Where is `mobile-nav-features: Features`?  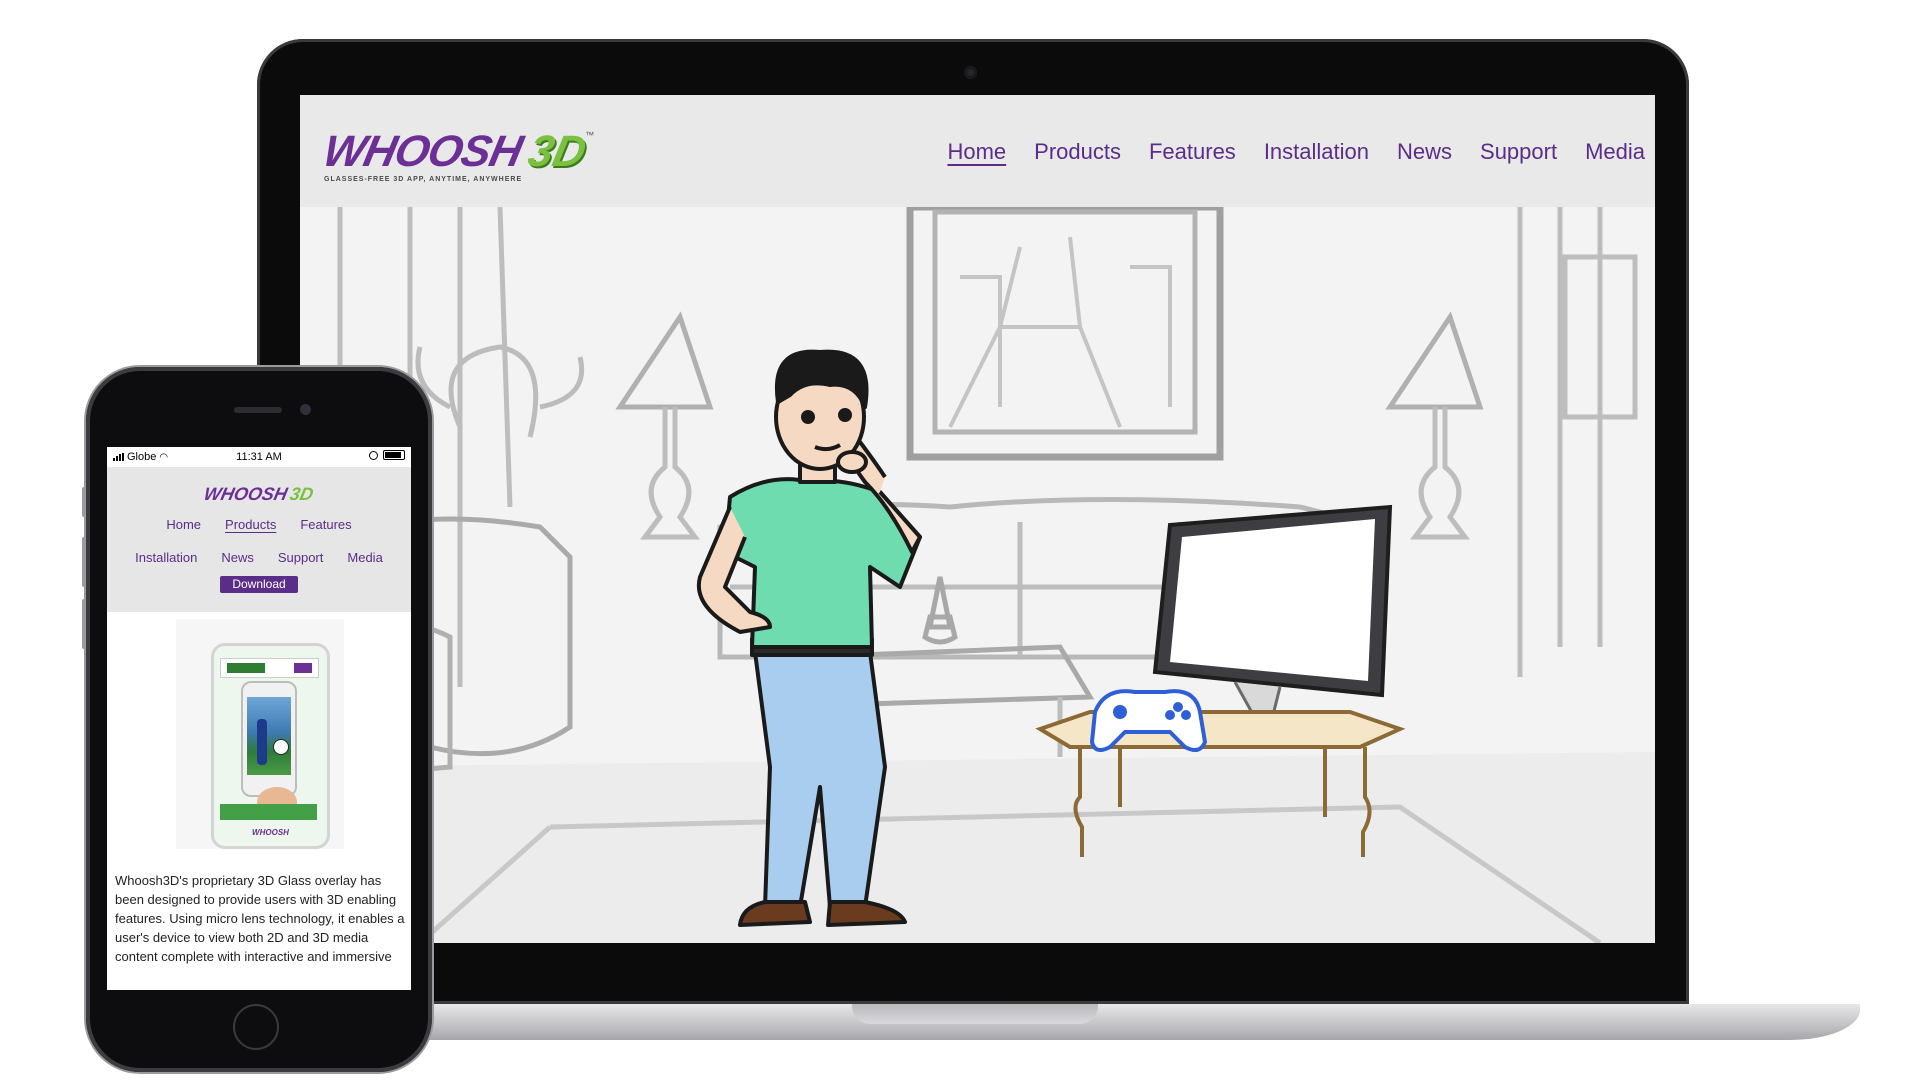
mobile-nav-features: Features is located at coordinates (325, 524).